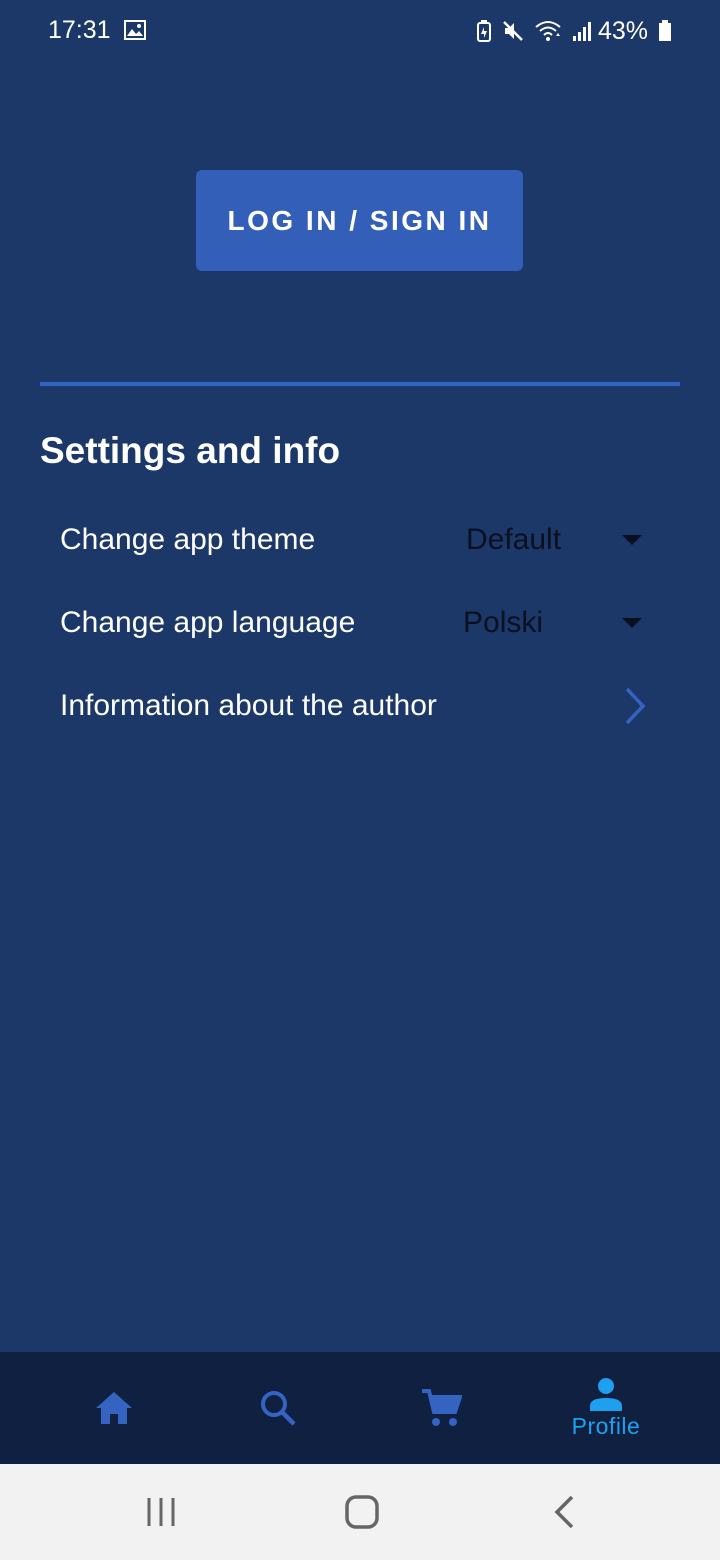 Image resolution: width=720 pixels, height=1560 pixels. What do you see at coordinates (559, 623) in the screenshot?
I see `language-dropdown: Polski` at bounding box center [559, 623].